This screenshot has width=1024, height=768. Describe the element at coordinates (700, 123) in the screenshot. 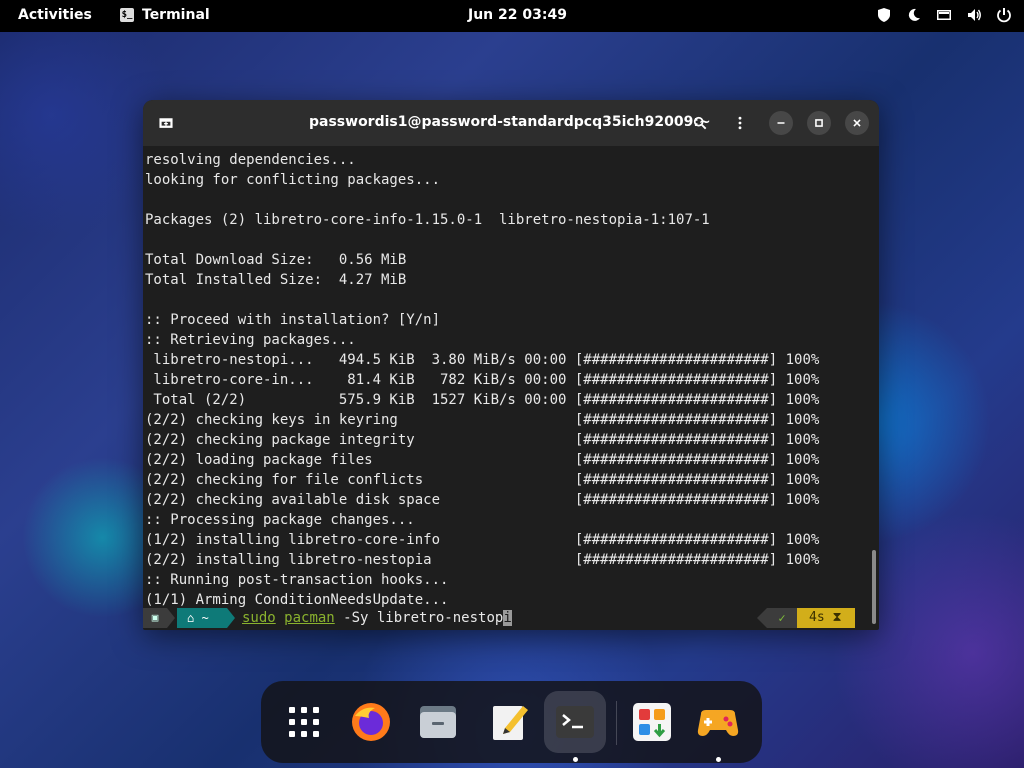

I see `search-icon` at that location.